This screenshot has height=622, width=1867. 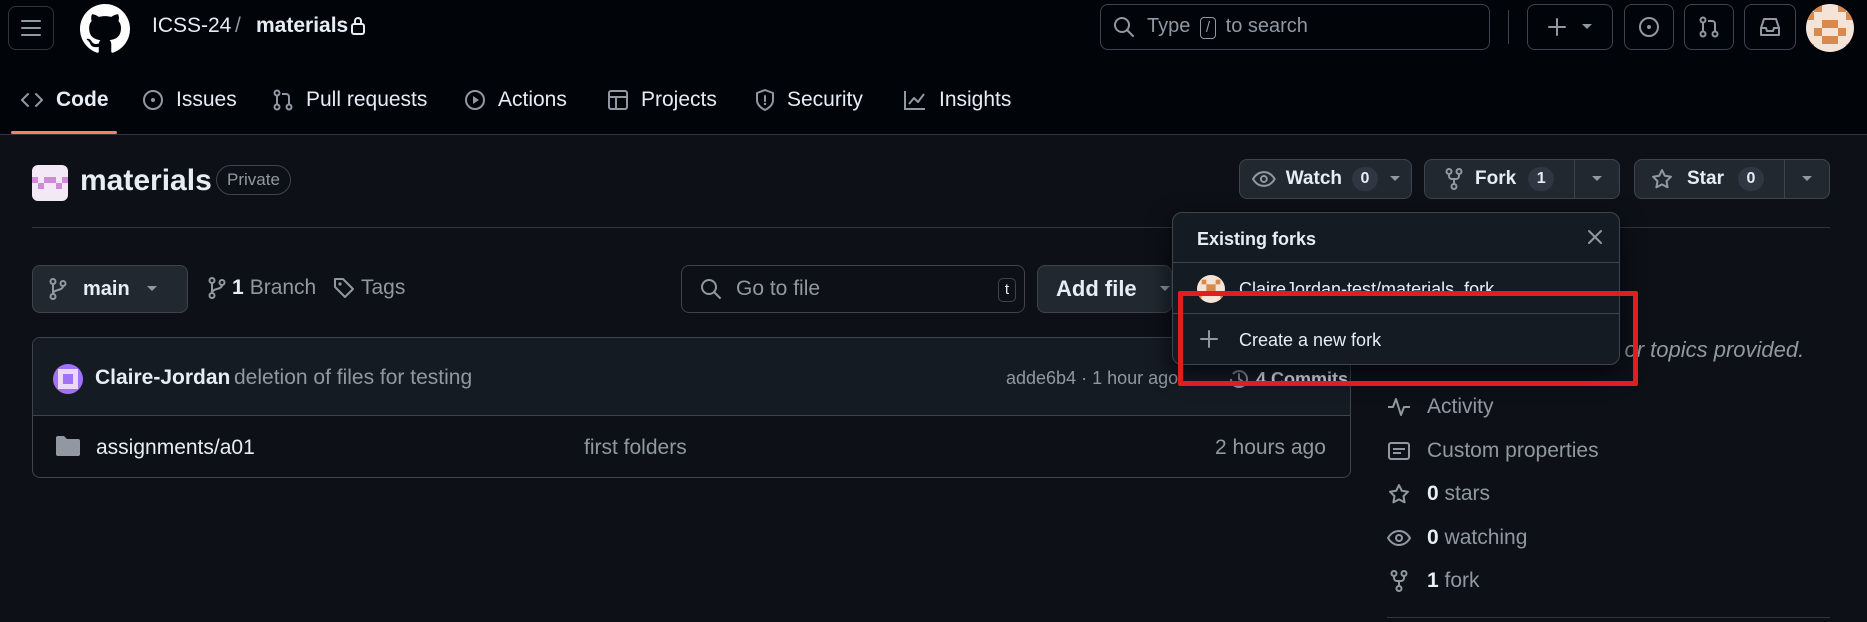 I want to click on pull-request-icon, so click(x=283, y=100).